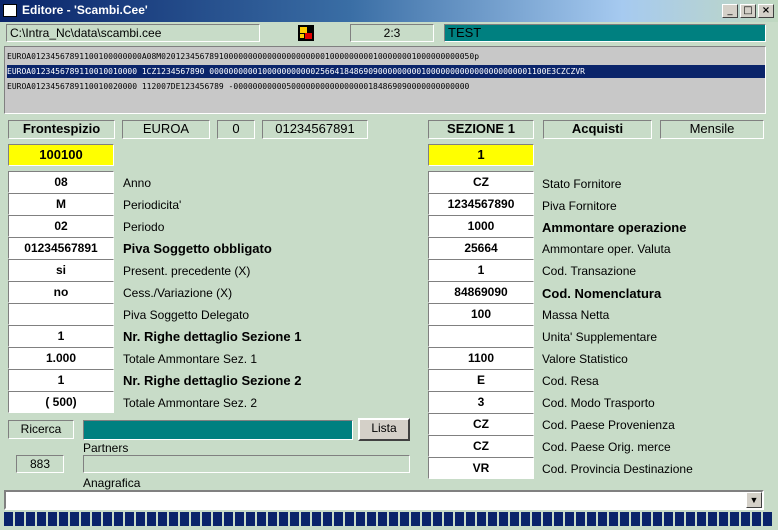  What do you see at coordinates (712, 129) in the screenshot?
I see `periodicity-field: Mensile` at bounding box center [712, 129].